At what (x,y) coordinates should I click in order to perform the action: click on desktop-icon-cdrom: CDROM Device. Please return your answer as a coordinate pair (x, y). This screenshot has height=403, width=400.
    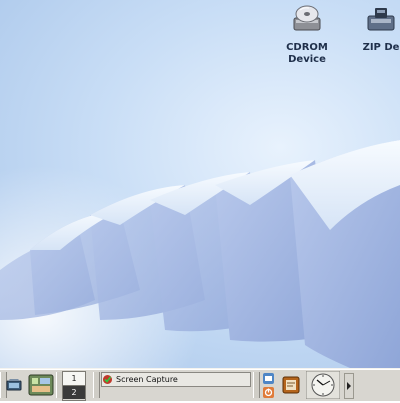
    Looking at the image, I should click on (307, 34).